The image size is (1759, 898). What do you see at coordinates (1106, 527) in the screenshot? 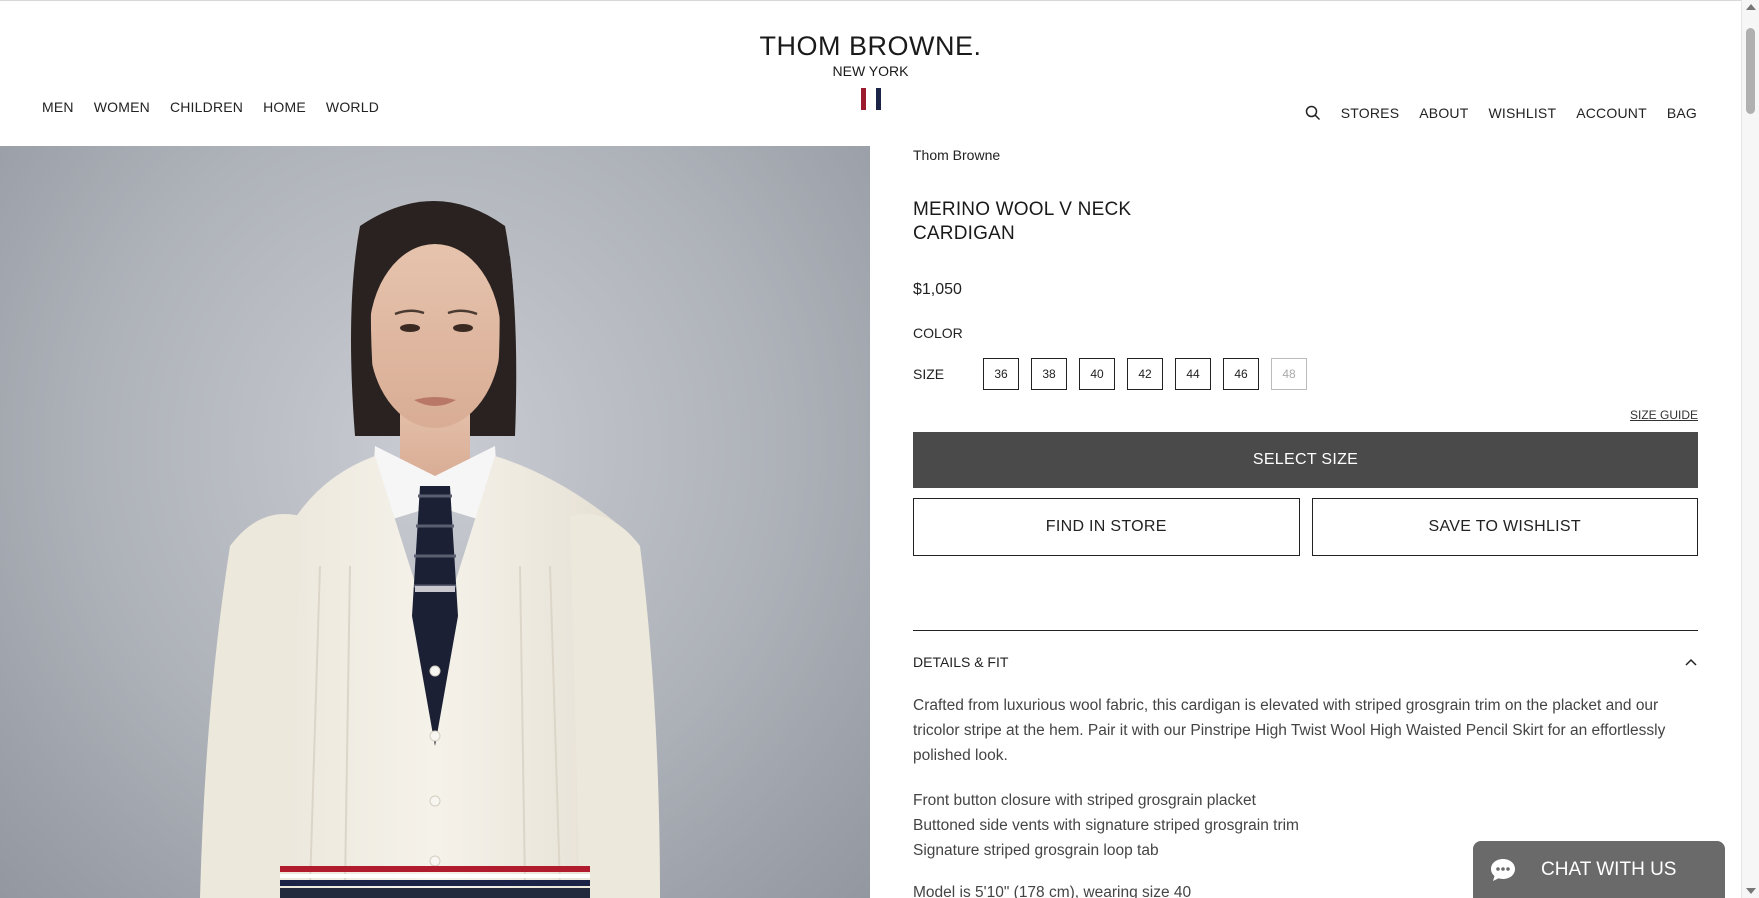
I see `find-in-store-button: FIND IN STORE` at bounding box center [1106, 527].